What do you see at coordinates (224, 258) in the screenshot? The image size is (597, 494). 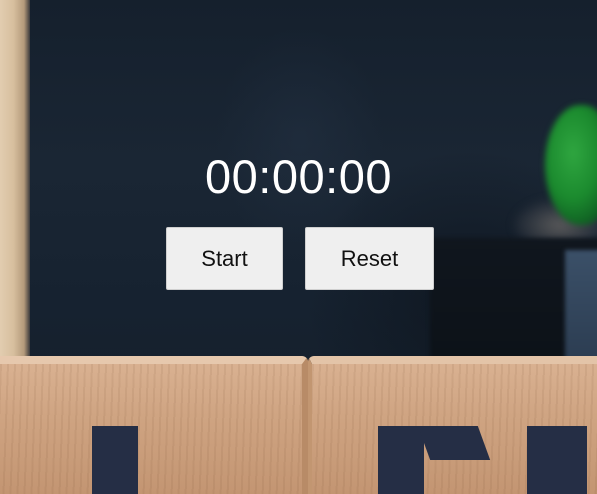 I see `start-button: Start` at bounding box center [224, 258].